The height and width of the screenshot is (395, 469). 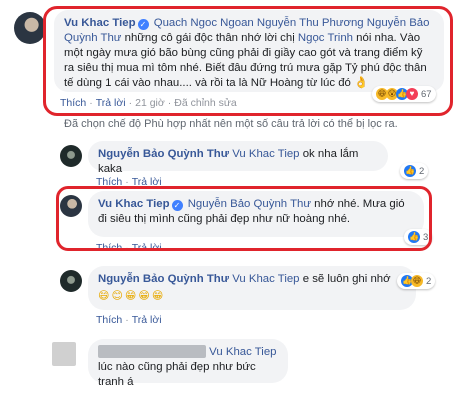 What do you see at coordinates (361, 83) in the screenshot?
I see `ok-hand-emoji-icon: 👌` at bounding box center [361, 83].